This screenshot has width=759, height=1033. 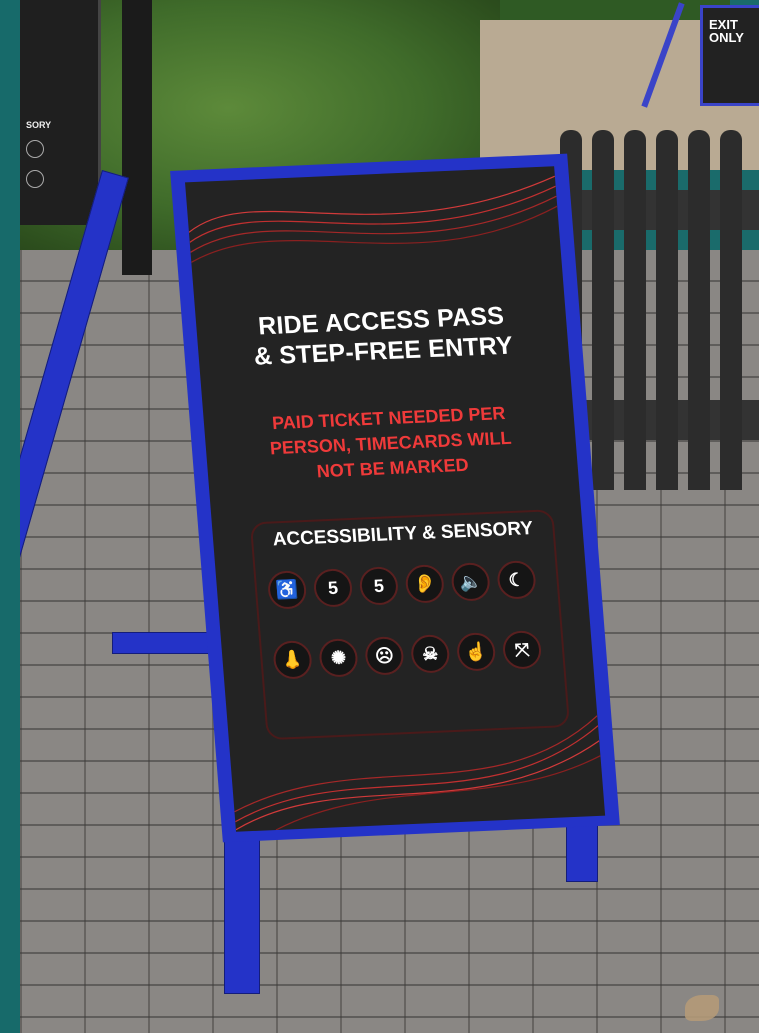 I want to click on wheelchair-icon: ♿, so click(x=287, y=590).